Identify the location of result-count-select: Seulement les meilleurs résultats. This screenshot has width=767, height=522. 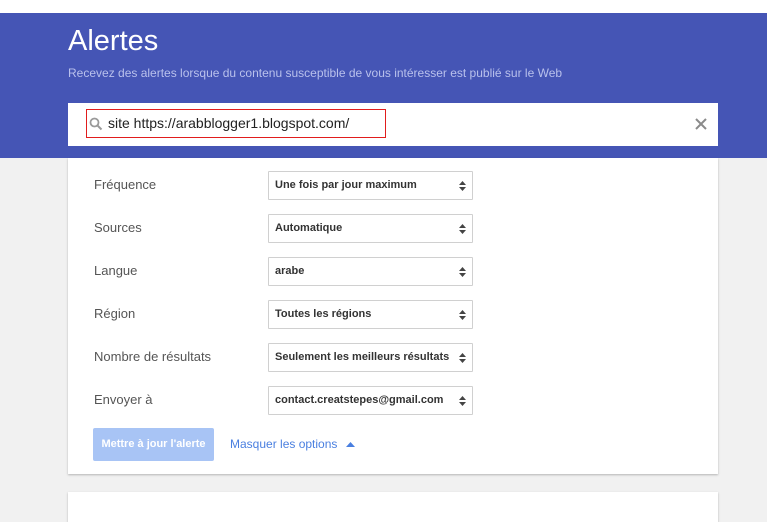
(370, 357).